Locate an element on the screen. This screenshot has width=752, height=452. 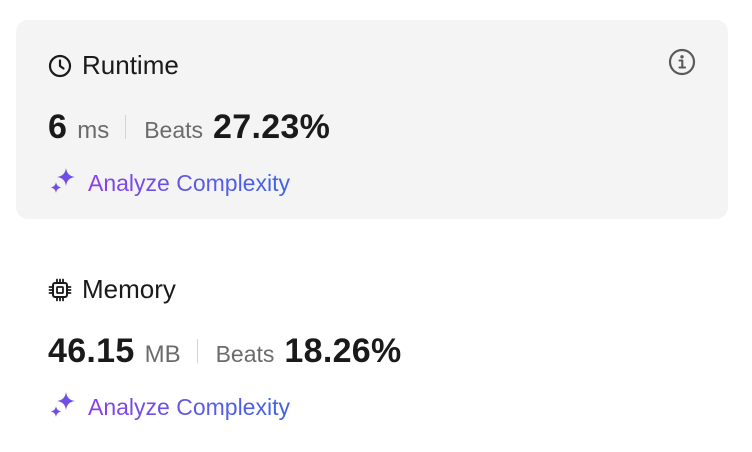
runtime-beats-value: 27.23% is located at coordinates (272, 127).